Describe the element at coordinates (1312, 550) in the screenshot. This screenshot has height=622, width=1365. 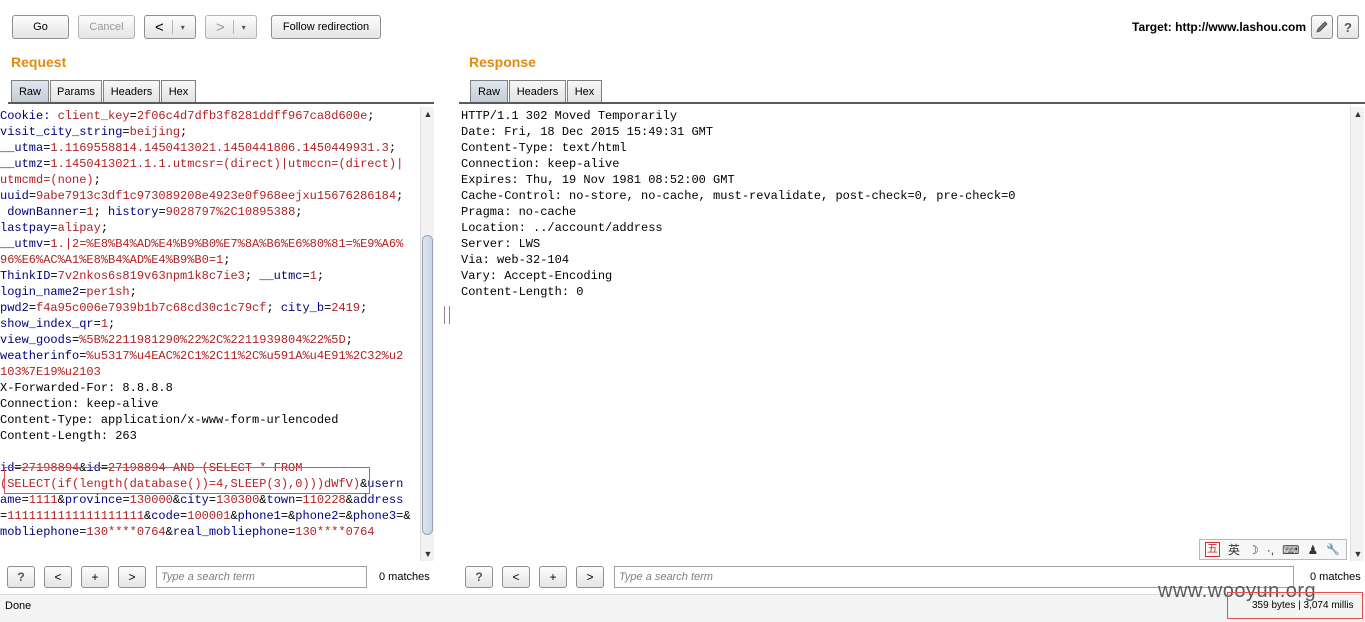
I see `user-icon: ♟` at that location.